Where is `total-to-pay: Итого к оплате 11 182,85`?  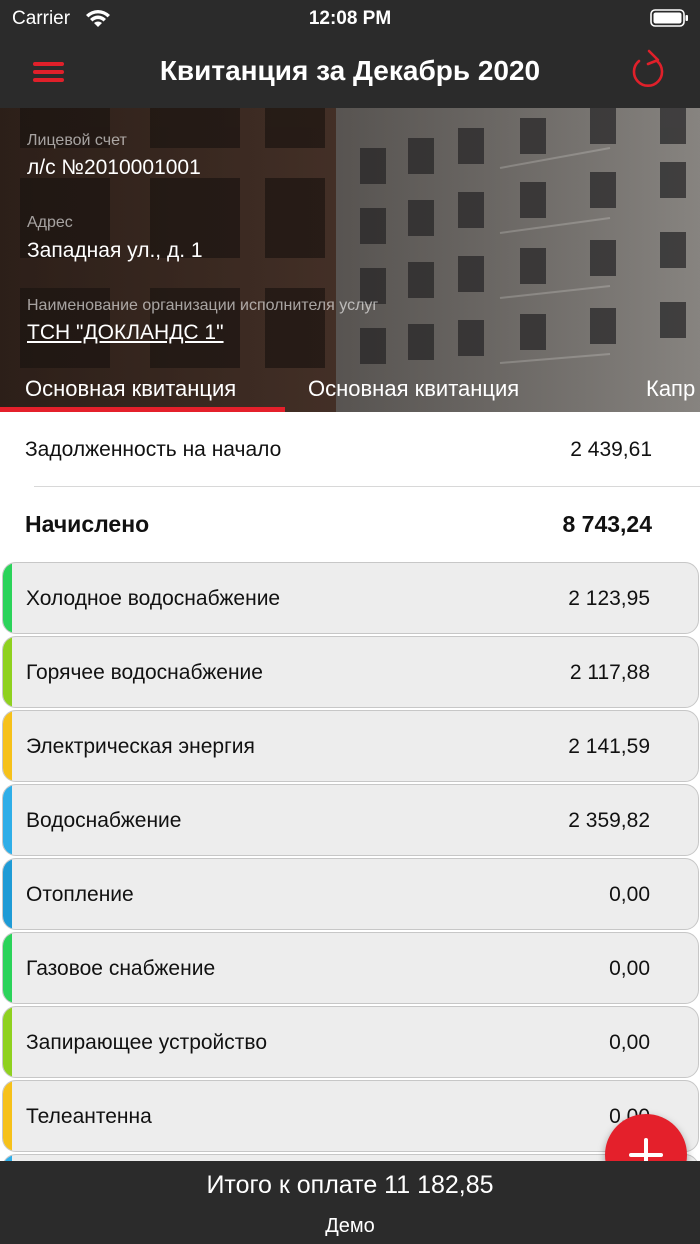
total-to-pay: Итого к оплате 11 182,85 is located at coordinates (350, 1185).